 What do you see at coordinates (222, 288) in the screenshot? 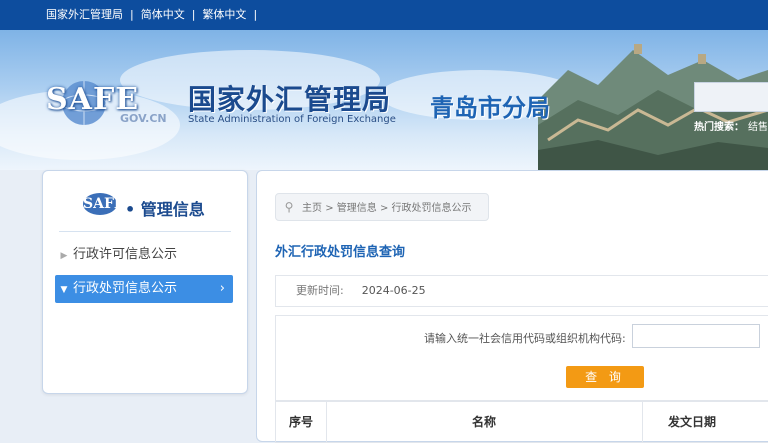
I see `chevron-right-icon: ›` at bounding box center [222, 288].